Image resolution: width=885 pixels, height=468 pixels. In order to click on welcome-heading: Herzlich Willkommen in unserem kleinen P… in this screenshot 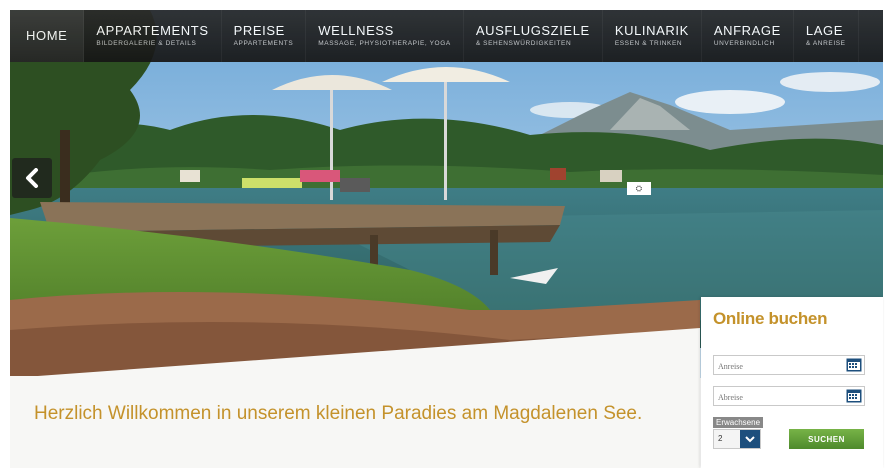, I will do `click(338, 413)`.